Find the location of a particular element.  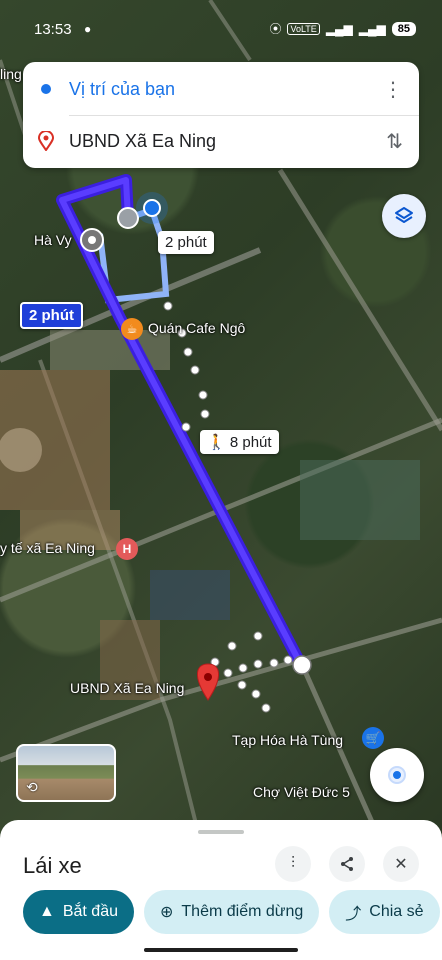

map-label-ling: ling is located at coordinates (11, 74).